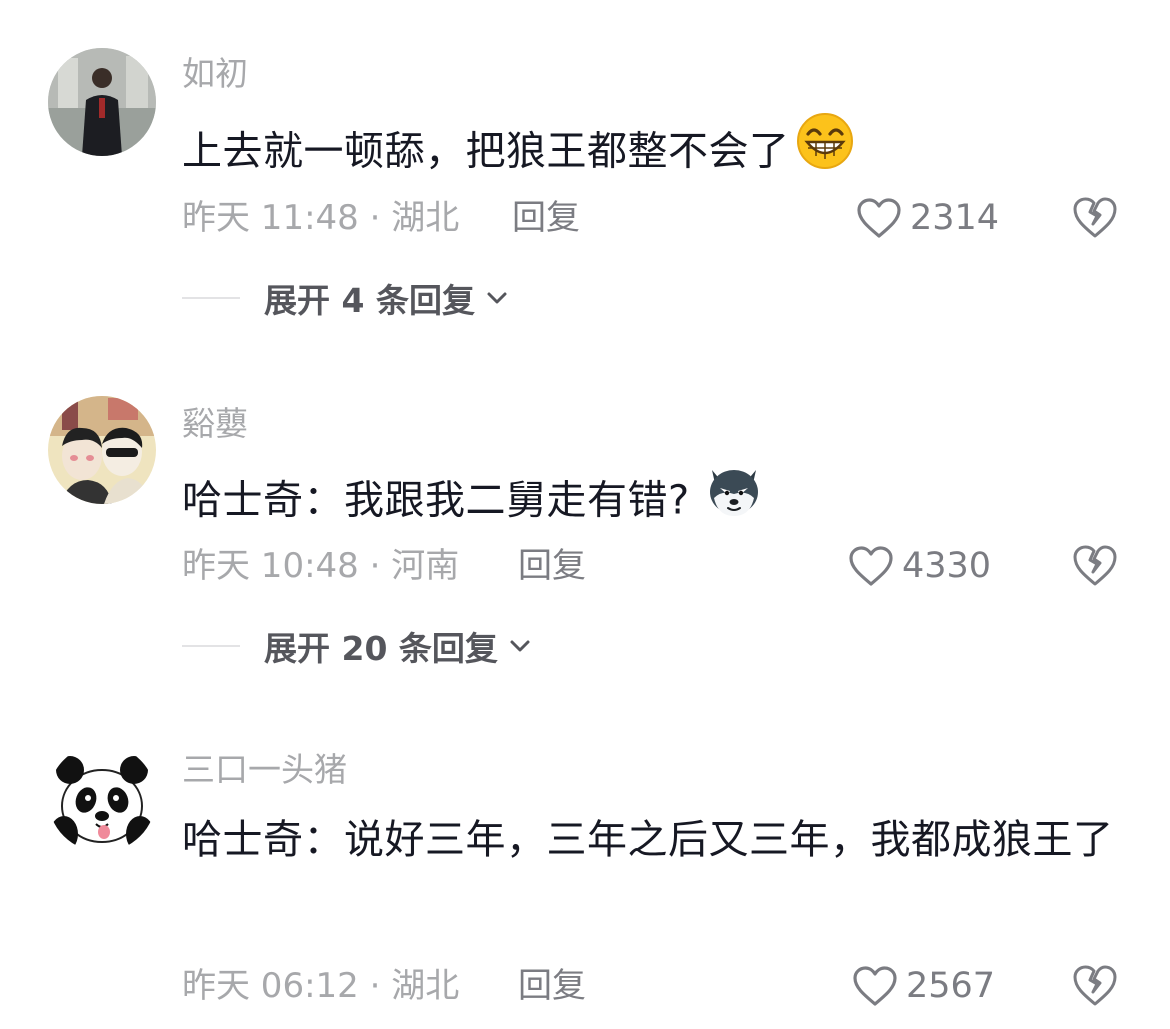 This screenshot has height=1029, width=1170. I want to click on like-count: 4330, so click(947, 566).